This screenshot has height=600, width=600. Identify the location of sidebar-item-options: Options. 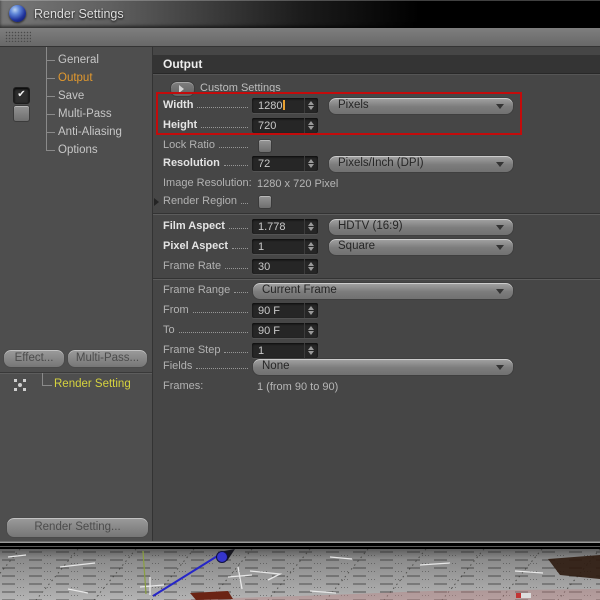
(98, 150).